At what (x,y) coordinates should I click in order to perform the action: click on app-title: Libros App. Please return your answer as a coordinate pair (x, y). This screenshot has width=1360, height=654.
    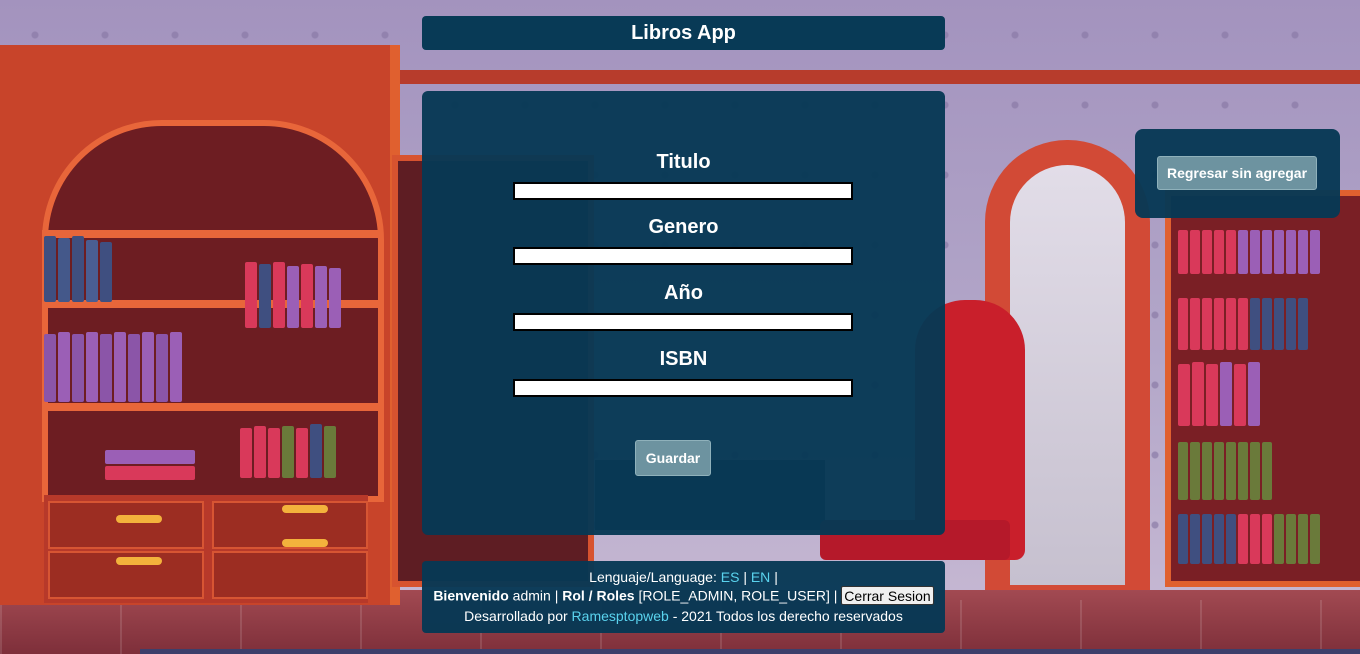
    Looking at the image, I should click on (683, 32).